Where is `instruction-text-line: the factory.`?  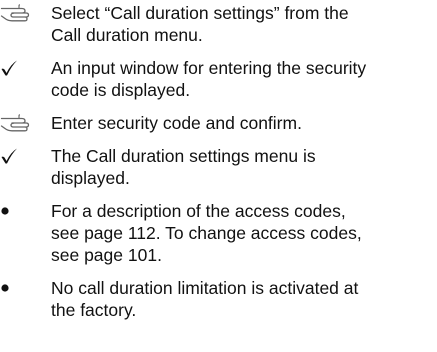
instruction-text-line: the factory. is located at coordinates (94, 310).